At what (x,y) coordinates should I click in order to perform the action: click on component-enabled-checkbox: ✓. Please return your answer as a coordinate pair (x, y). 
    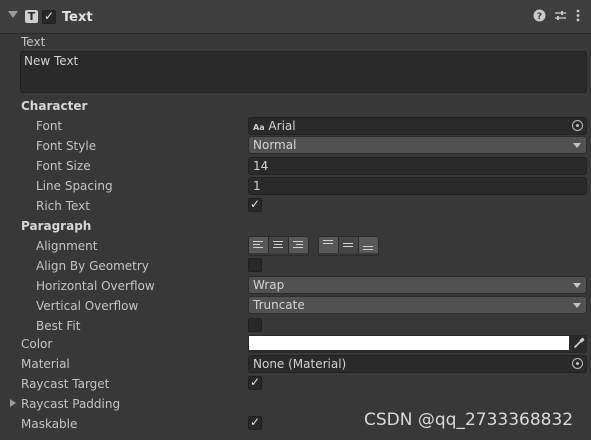
    Looking at the image, I should click on (49, 16).